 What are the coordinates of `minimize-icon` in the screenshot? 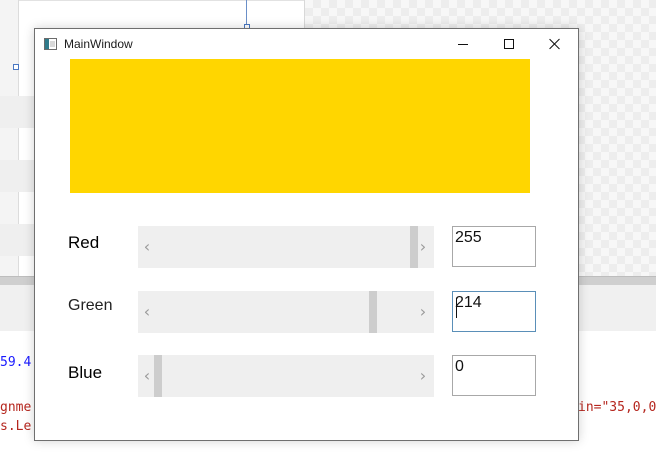 It's located at (463, 44).